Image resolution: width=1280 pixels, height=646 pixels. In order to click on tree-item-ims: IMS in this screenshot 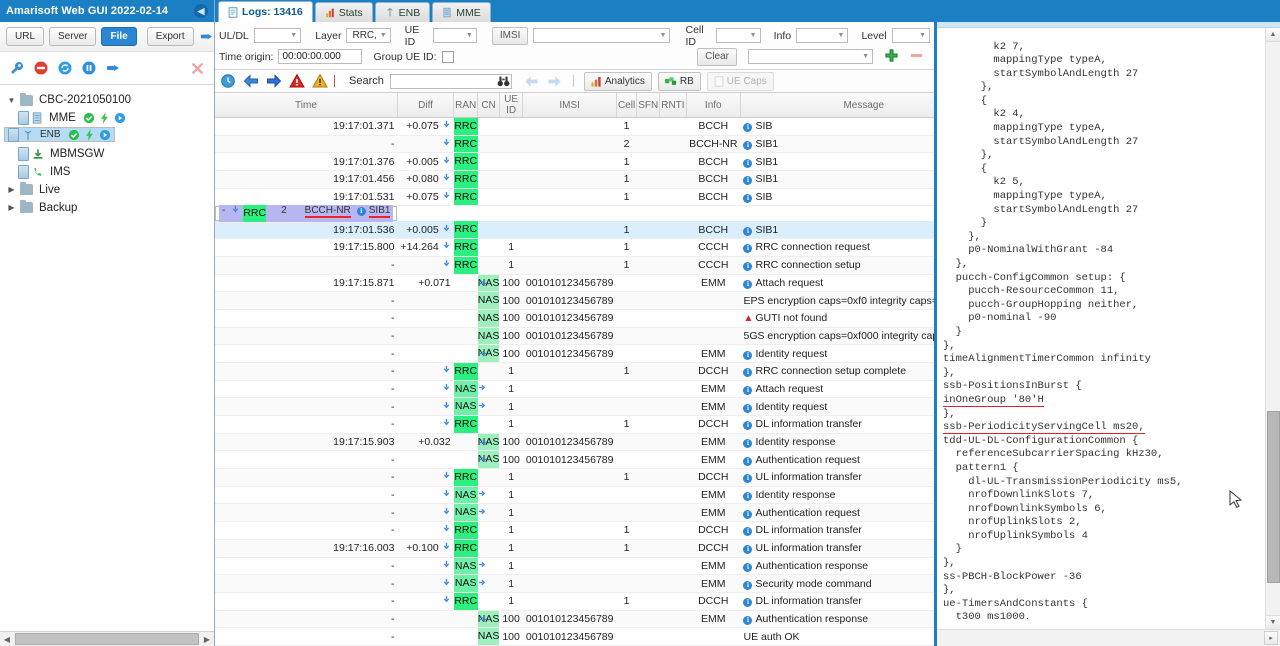, I will do `click(109, 172)`.